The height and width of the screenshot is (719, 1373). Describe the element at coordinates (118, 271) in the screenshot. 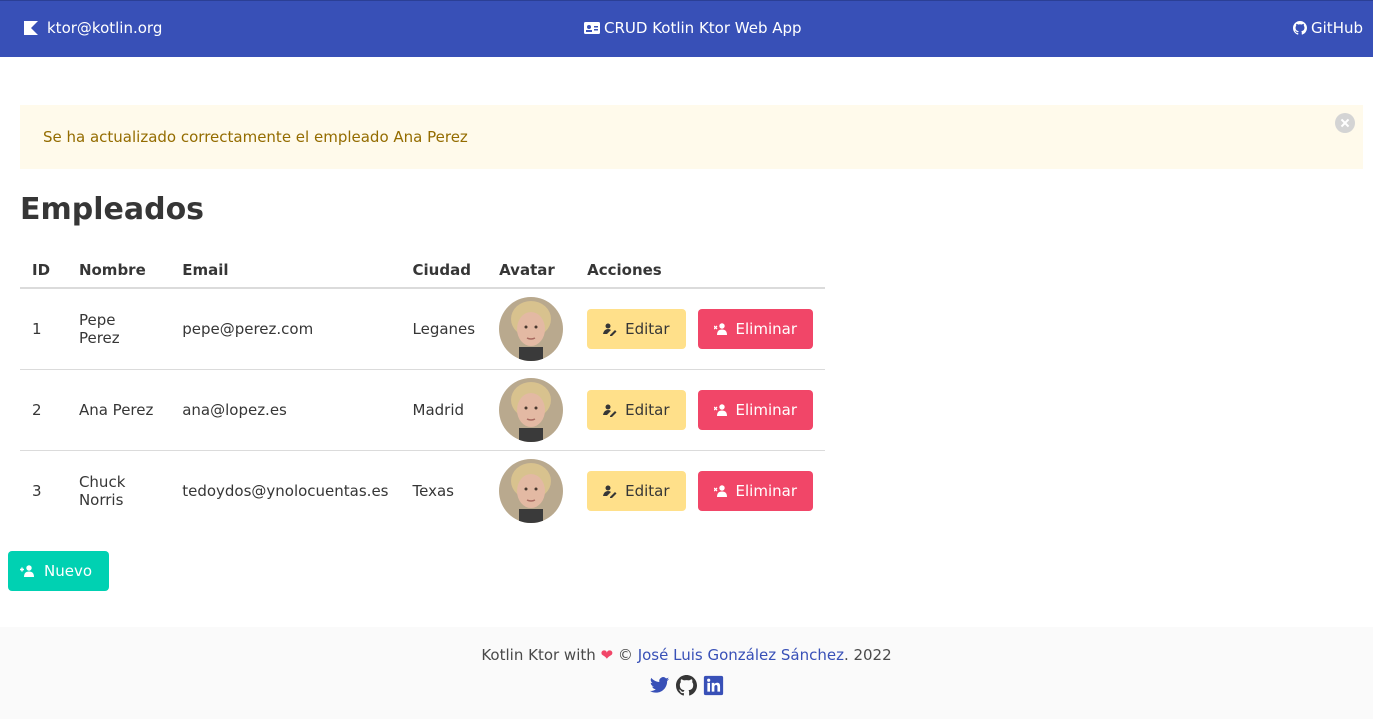

I see `header-nombre: Nombre` at that location.